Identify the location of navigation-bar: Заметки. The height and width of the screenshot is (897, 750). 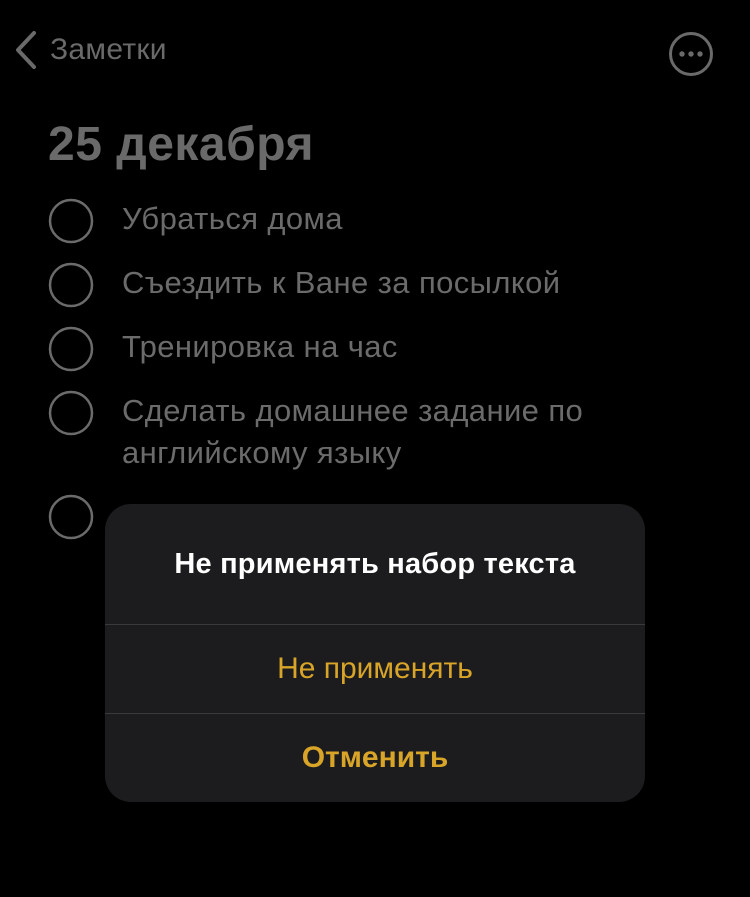
(375, 50).